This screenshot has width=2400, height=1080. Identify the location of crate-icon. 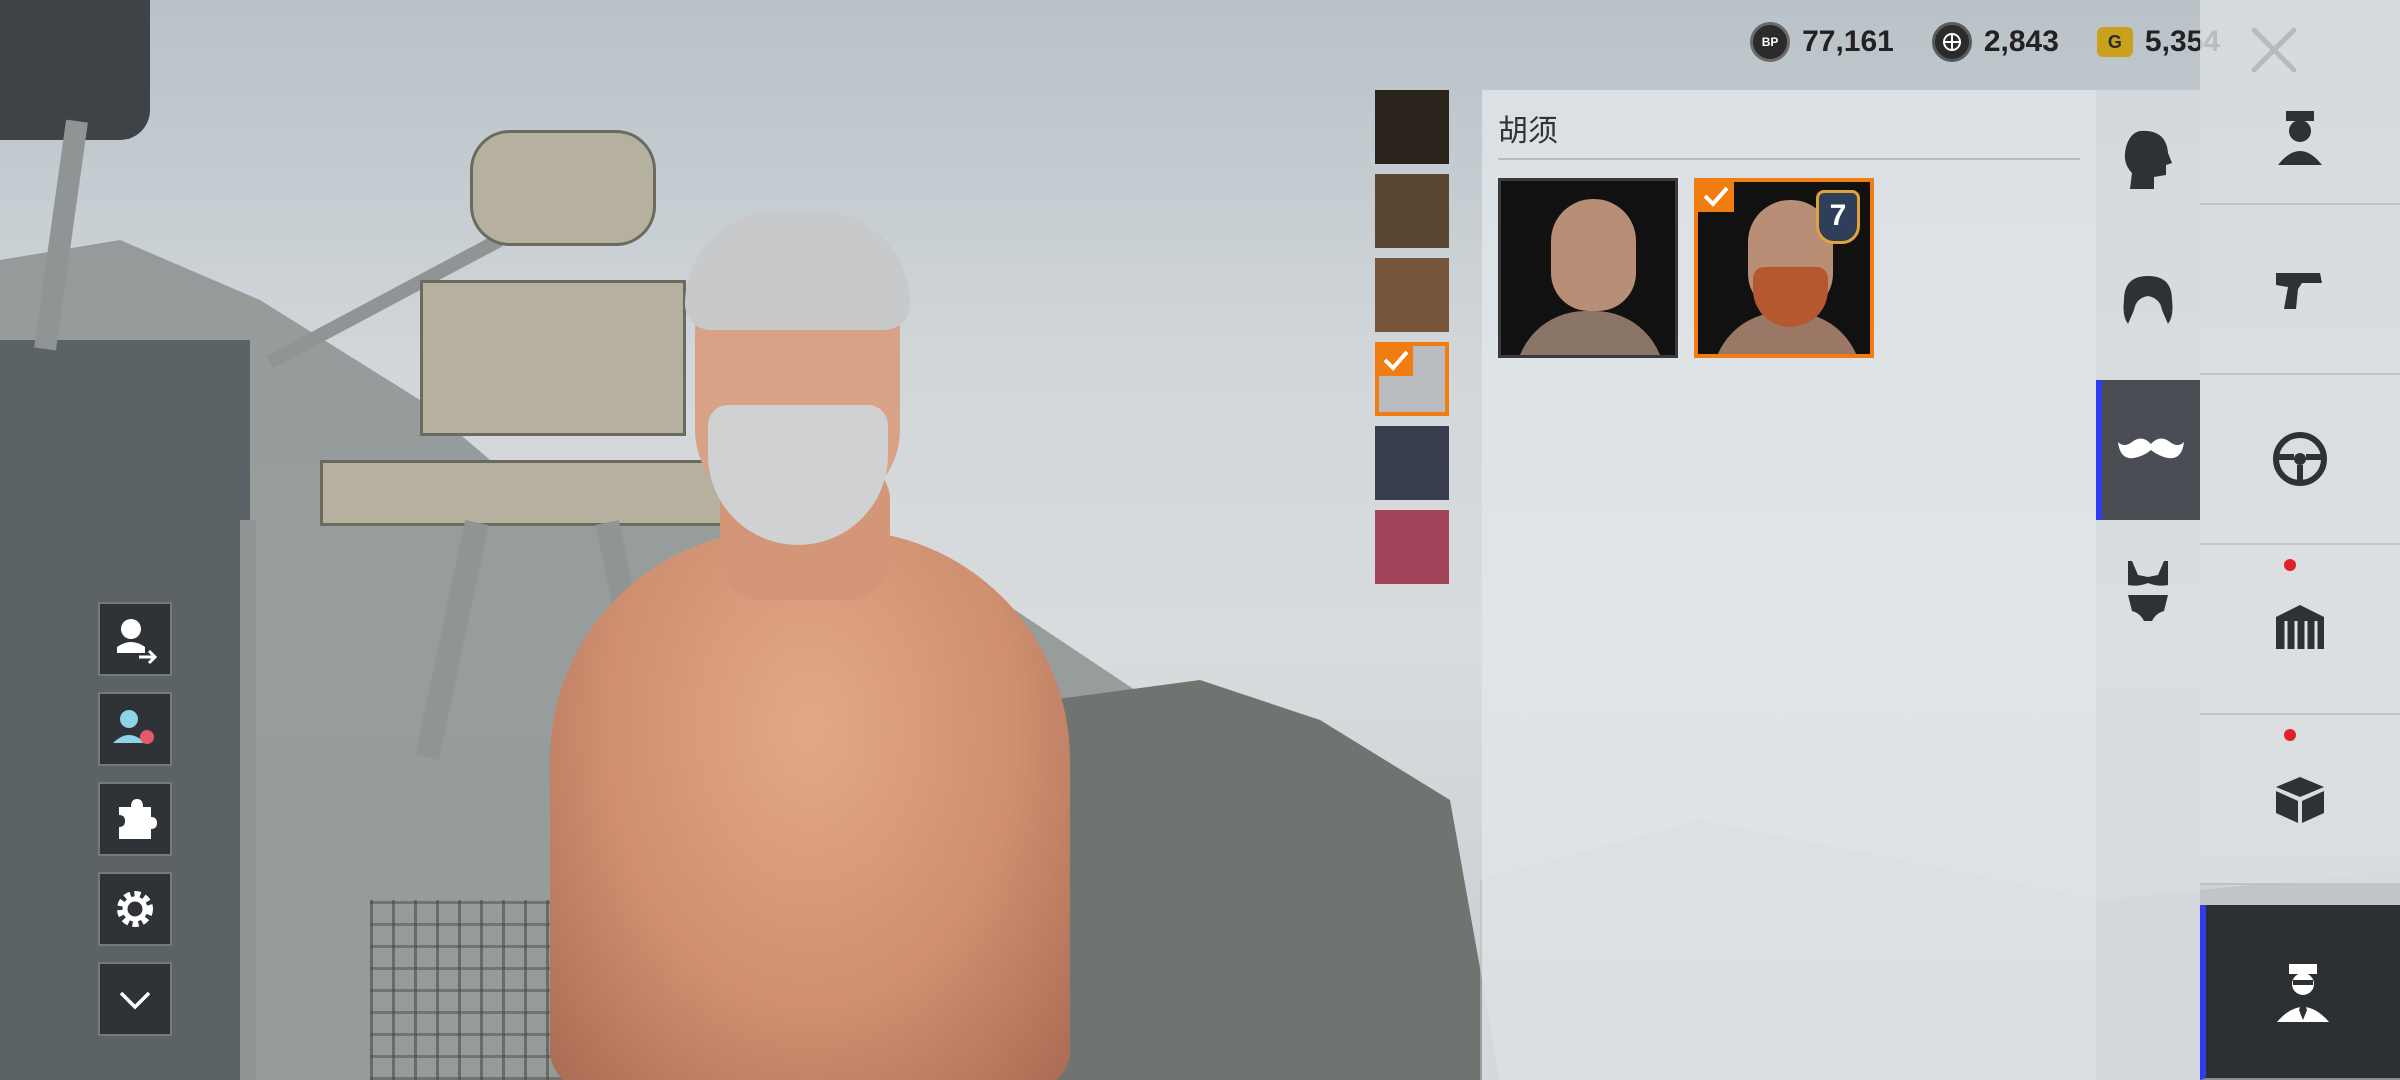
(2300, 627).